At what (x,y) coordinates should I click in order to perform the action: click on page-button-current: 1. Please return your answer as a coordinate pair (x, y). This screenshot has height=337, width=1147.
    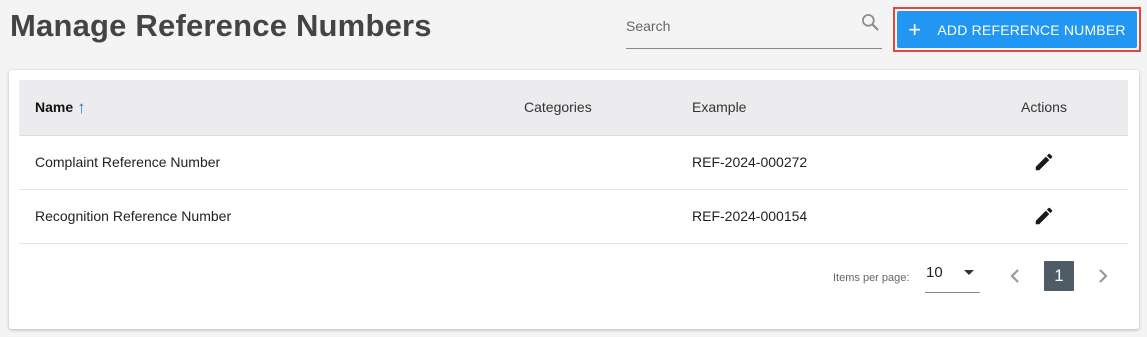
    Looking at the image, I should click on (1059, 276).